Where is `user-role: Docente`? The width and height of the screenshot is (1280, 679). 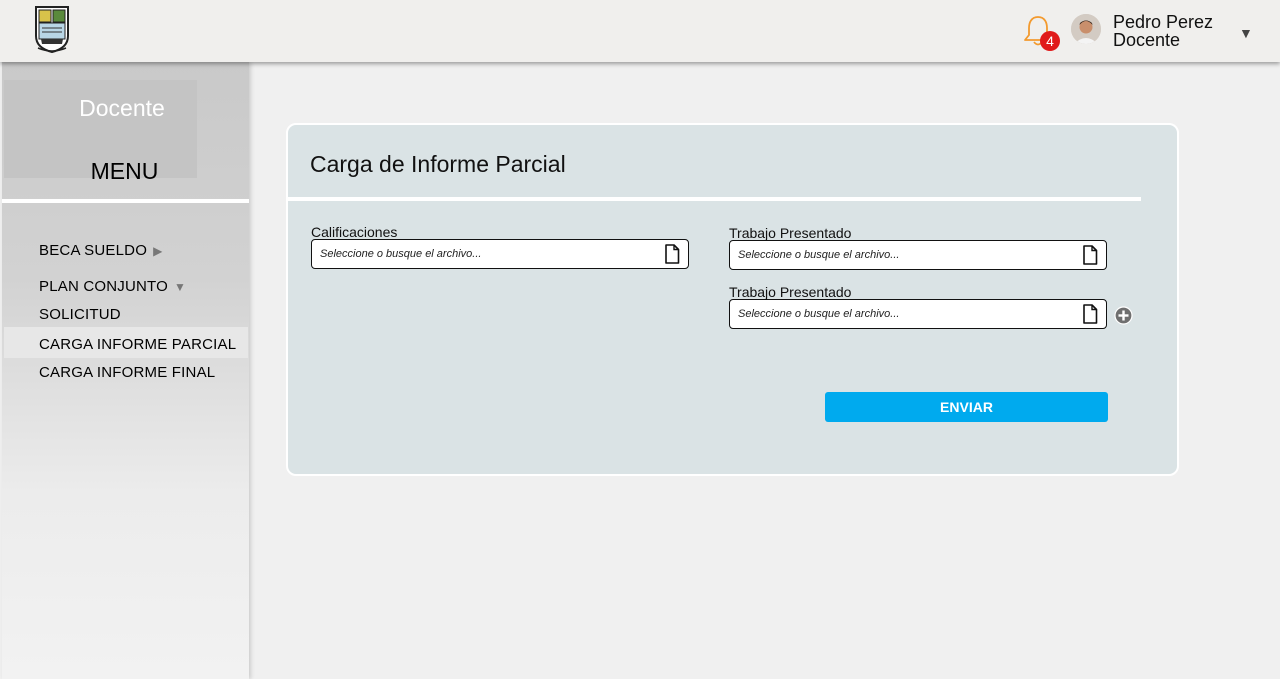
user-role: Docente is located at coordinates (1147, 40).